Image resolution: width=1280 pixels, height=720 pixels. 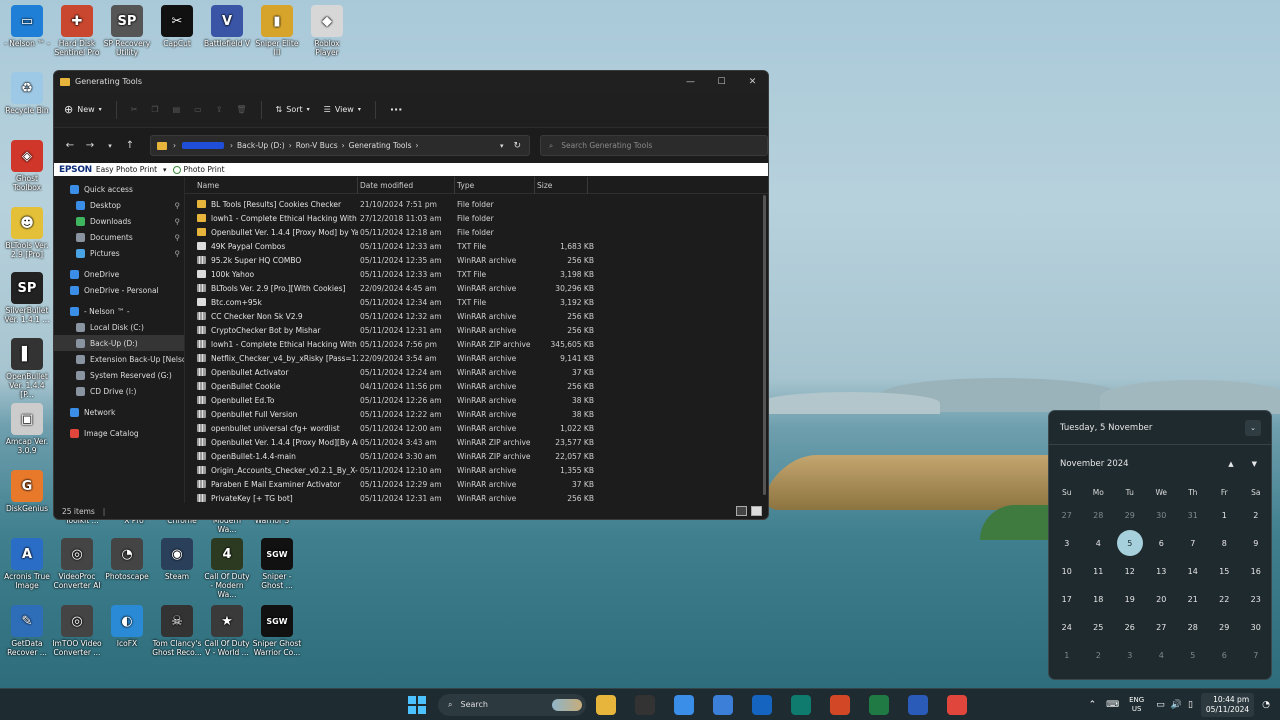 I want to click on nav-item: CD Drive (I:), so click(x=119, y=391).